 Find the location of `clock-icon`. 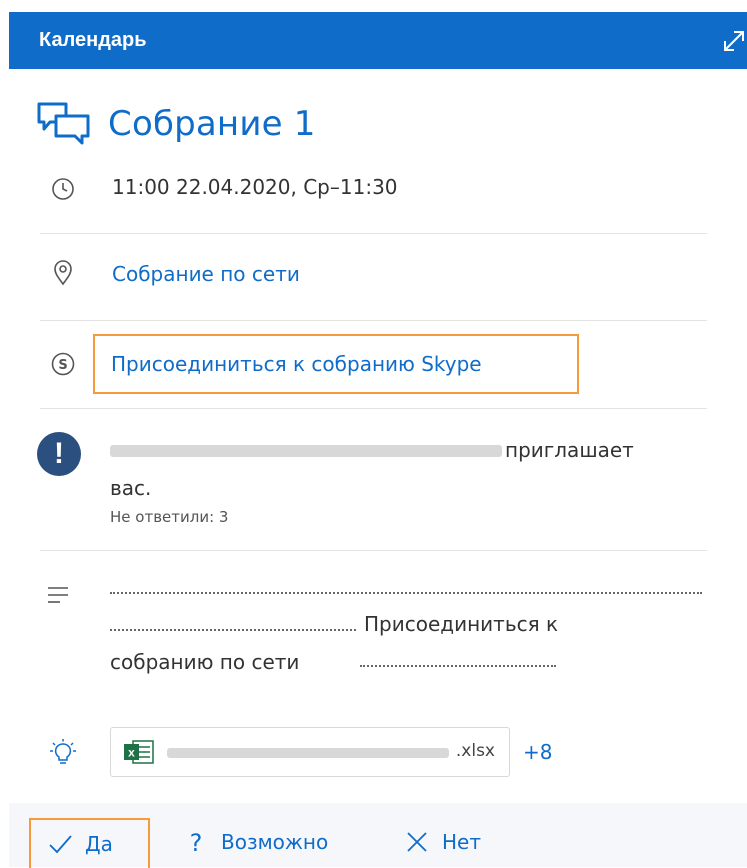

clock-icon is located at coordinates (63, 189).